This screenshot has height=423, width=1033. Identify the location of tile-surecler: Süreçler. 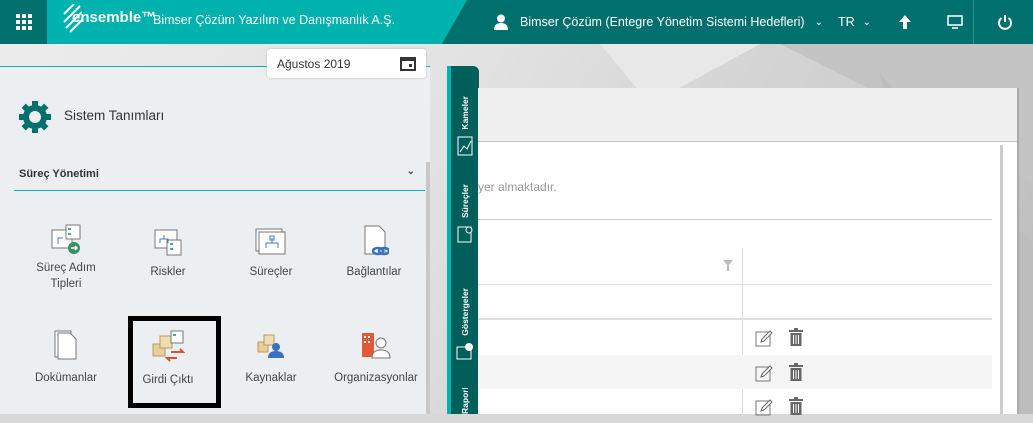
(271, 254).